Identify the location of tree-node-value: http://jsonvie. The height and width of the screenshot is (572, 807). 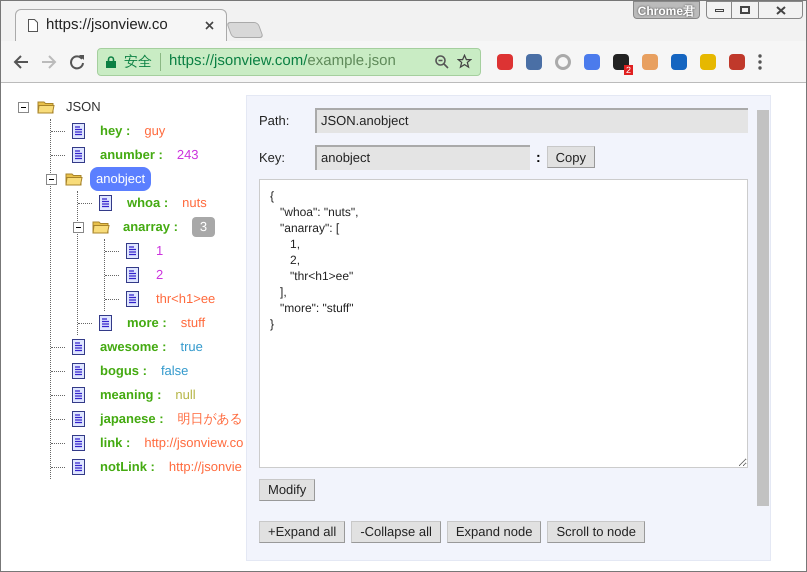
(205, 467).